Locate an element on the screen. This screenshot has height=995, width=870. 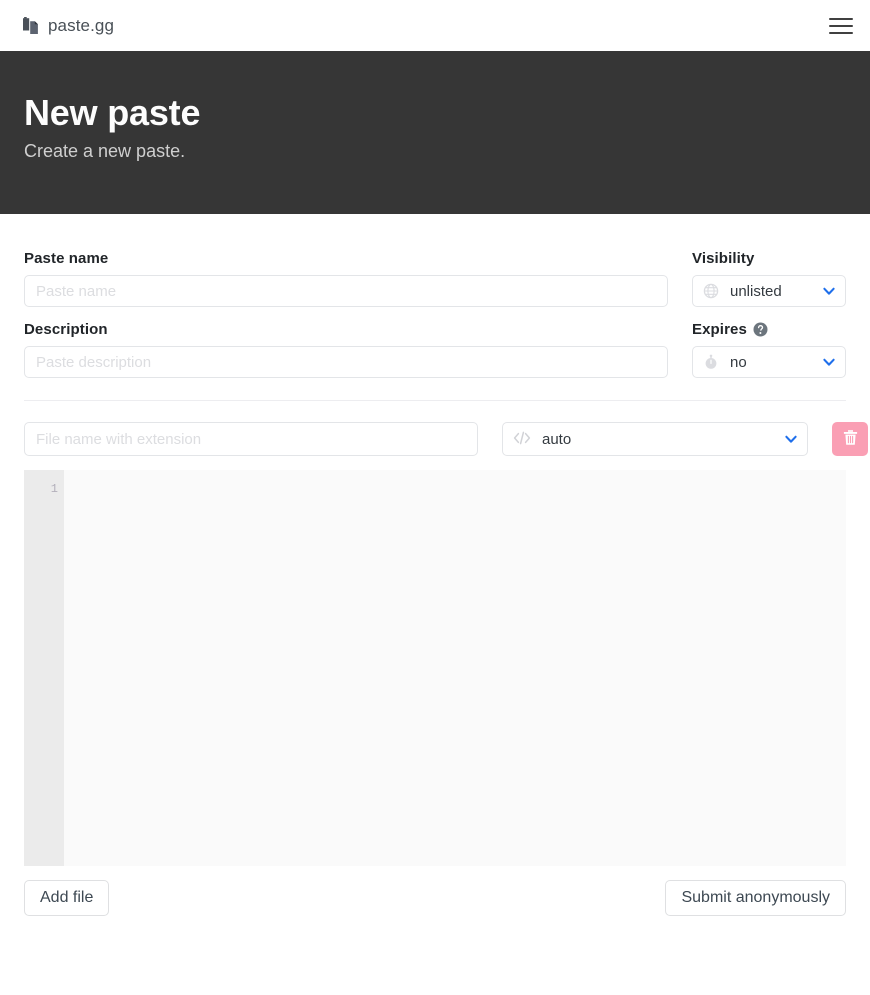
code-icon is located at coordinates (522, 439).